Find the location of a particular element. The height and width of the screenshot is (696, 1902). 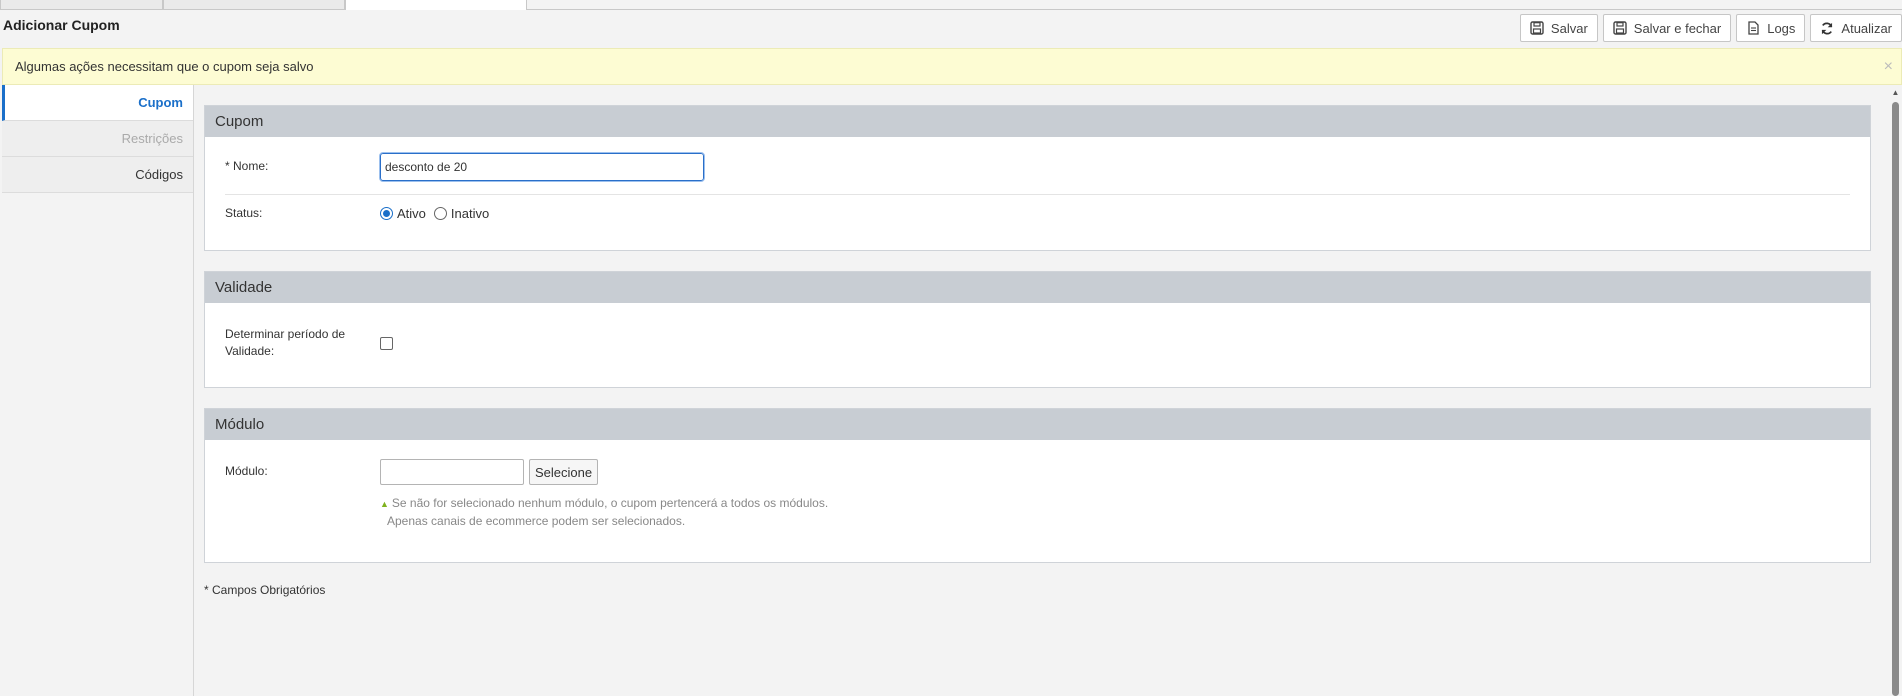

save-and-close-button-label: Salvar e fechar is located at coordinates (1677, 28).